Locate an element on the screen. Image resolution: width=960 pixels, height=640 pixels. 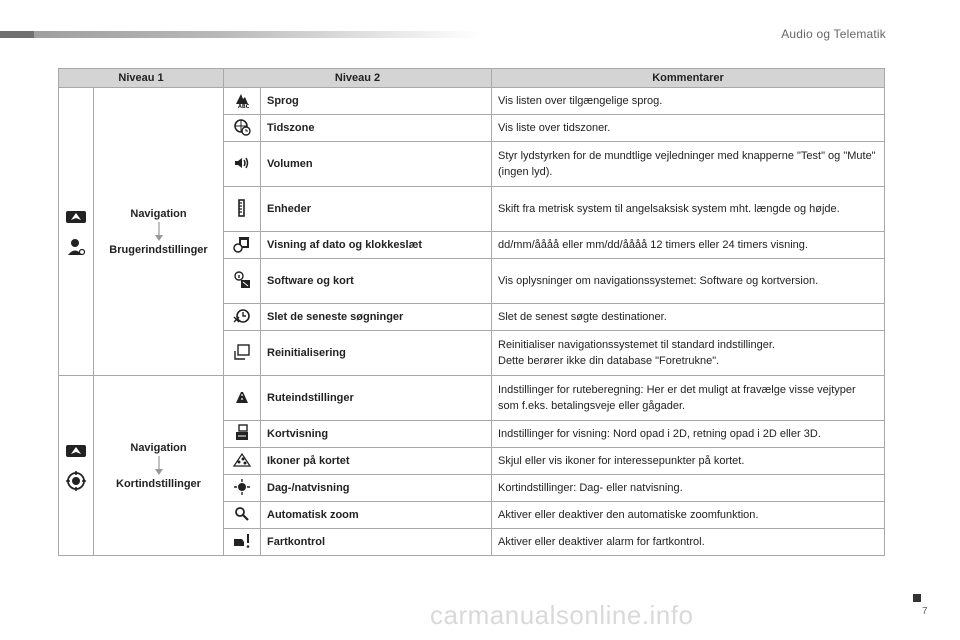
zoom-icon is located at coordinates (242, 514).